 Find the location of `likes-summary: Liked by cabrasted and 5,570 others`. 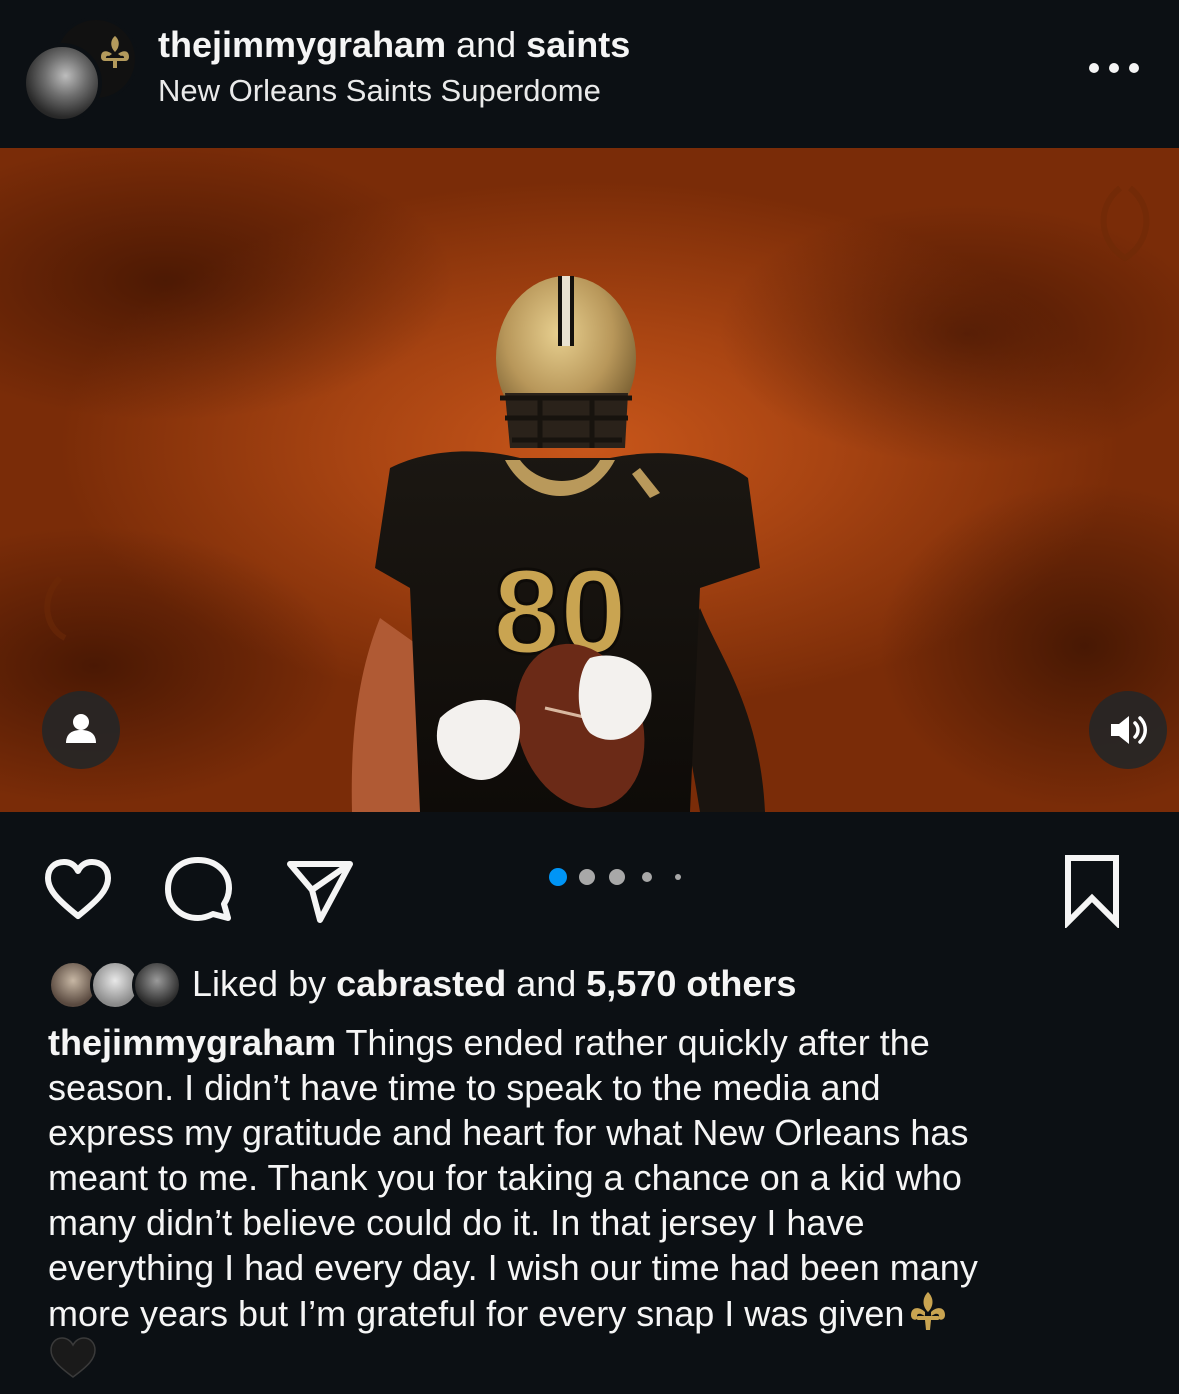

likes-summary: Liked by cabrasted and 5,570 others is located at coordinates (494, 984).